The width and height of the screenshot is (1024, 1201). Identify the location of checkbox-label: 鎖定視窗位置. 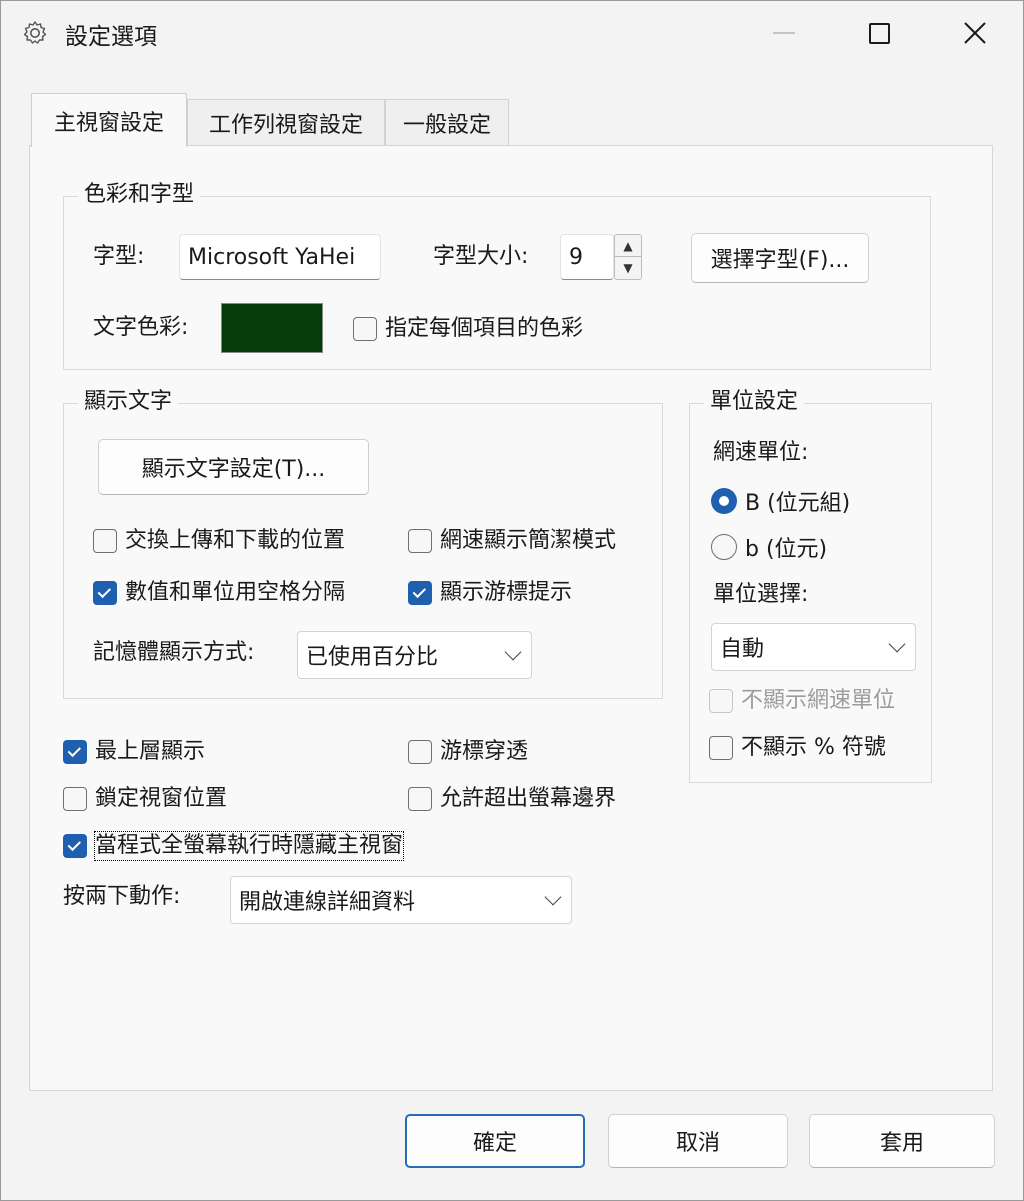
(161, 798).